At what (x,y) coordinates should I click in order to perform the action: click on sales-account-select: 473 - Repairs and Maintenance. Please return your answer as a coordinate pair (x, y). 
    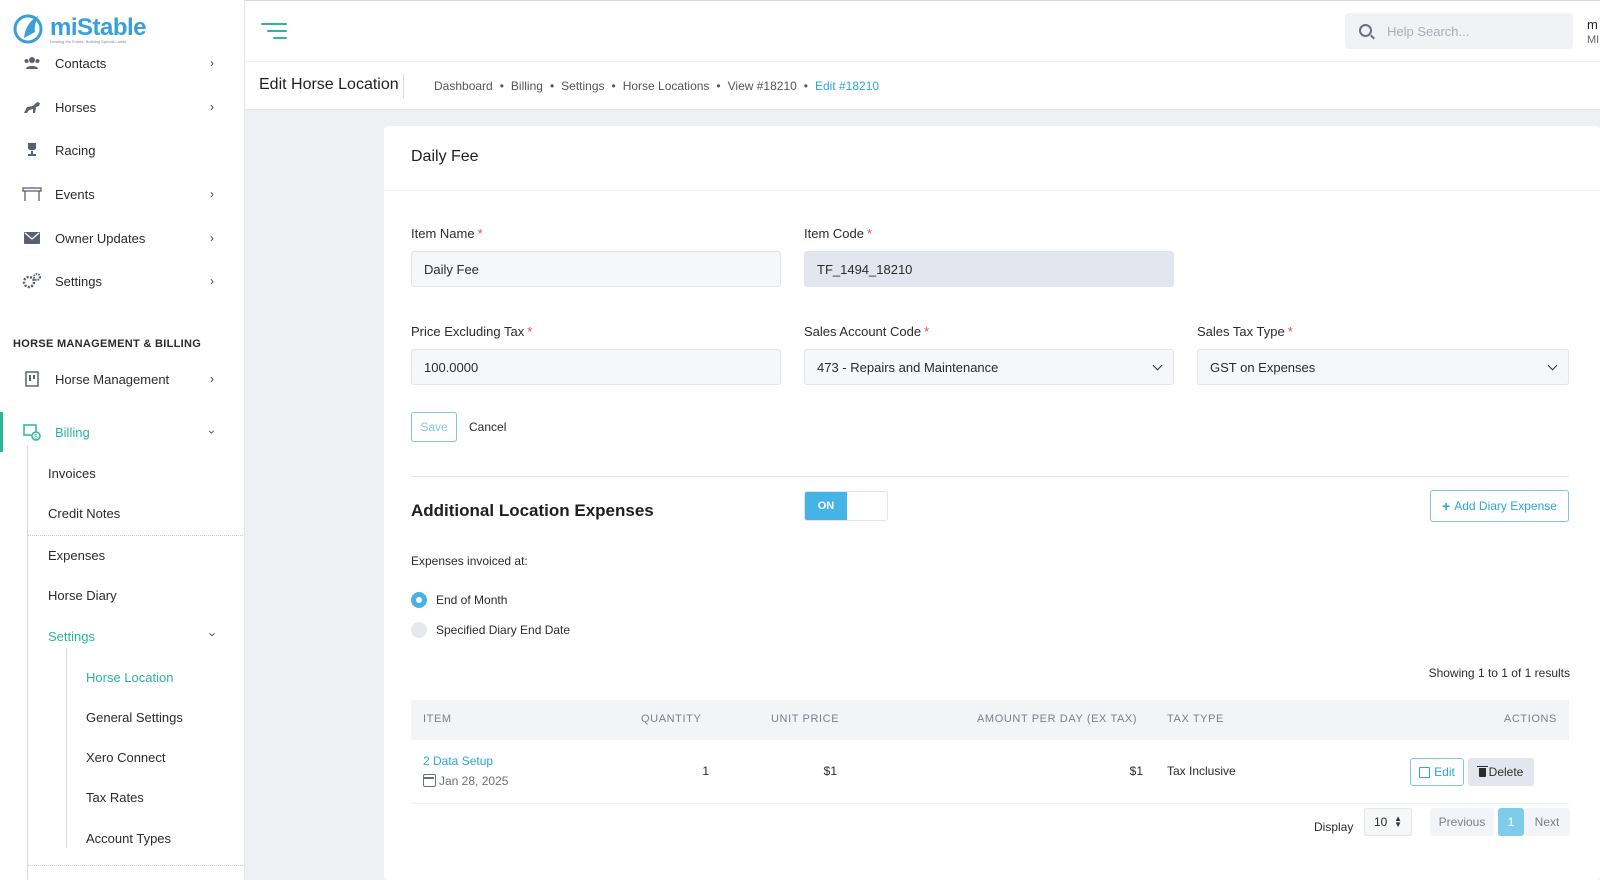
    Looking at the image, I should click on (989, 367).